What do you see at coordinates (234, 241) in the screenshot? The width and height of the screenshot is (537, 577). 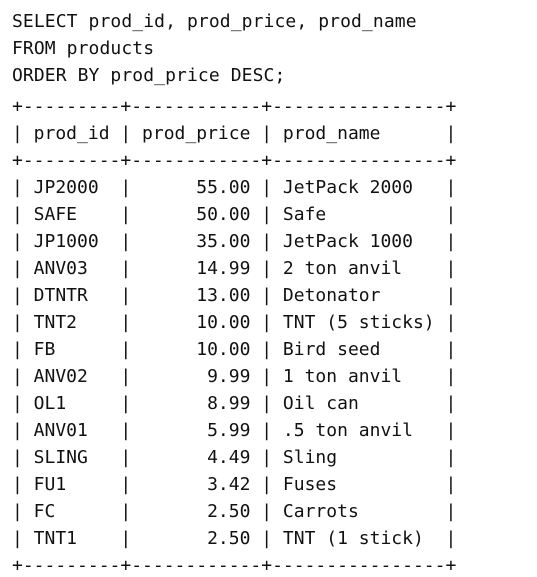 I see `table-row: | JP1000 | 35.00 | JetPack 1000 |` at bounding box center [234, 241].